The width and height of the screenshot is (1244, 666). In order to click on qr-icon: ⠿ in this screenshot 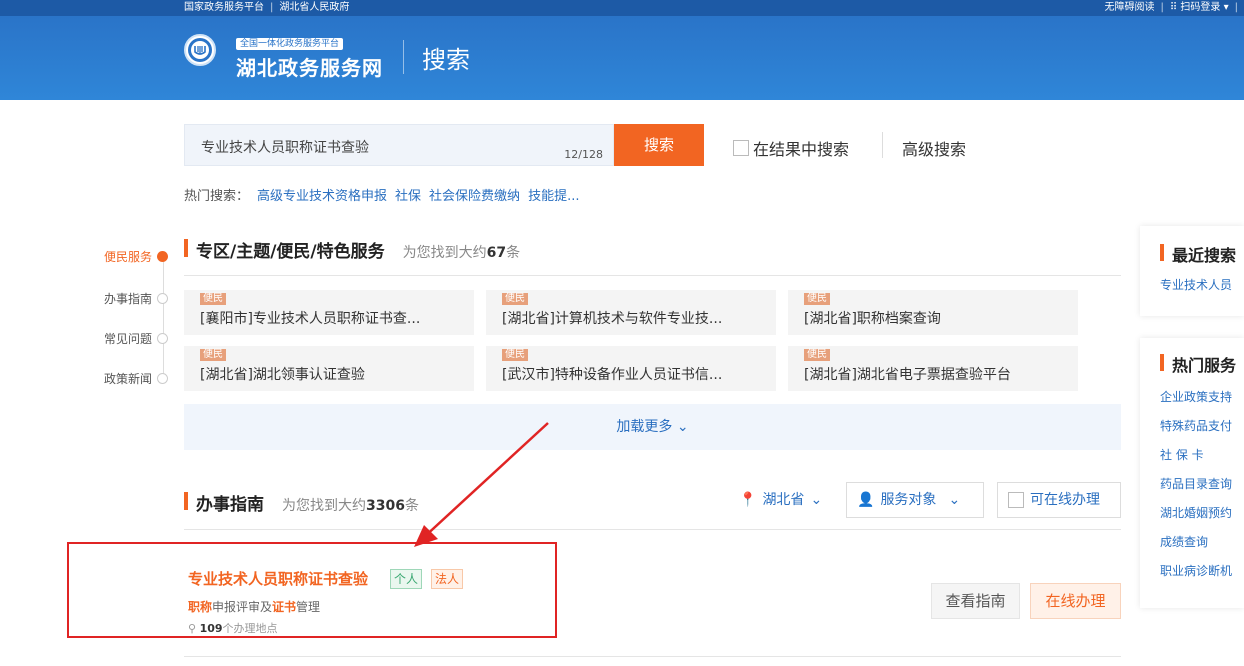, I will do `click(1173, 7)`.